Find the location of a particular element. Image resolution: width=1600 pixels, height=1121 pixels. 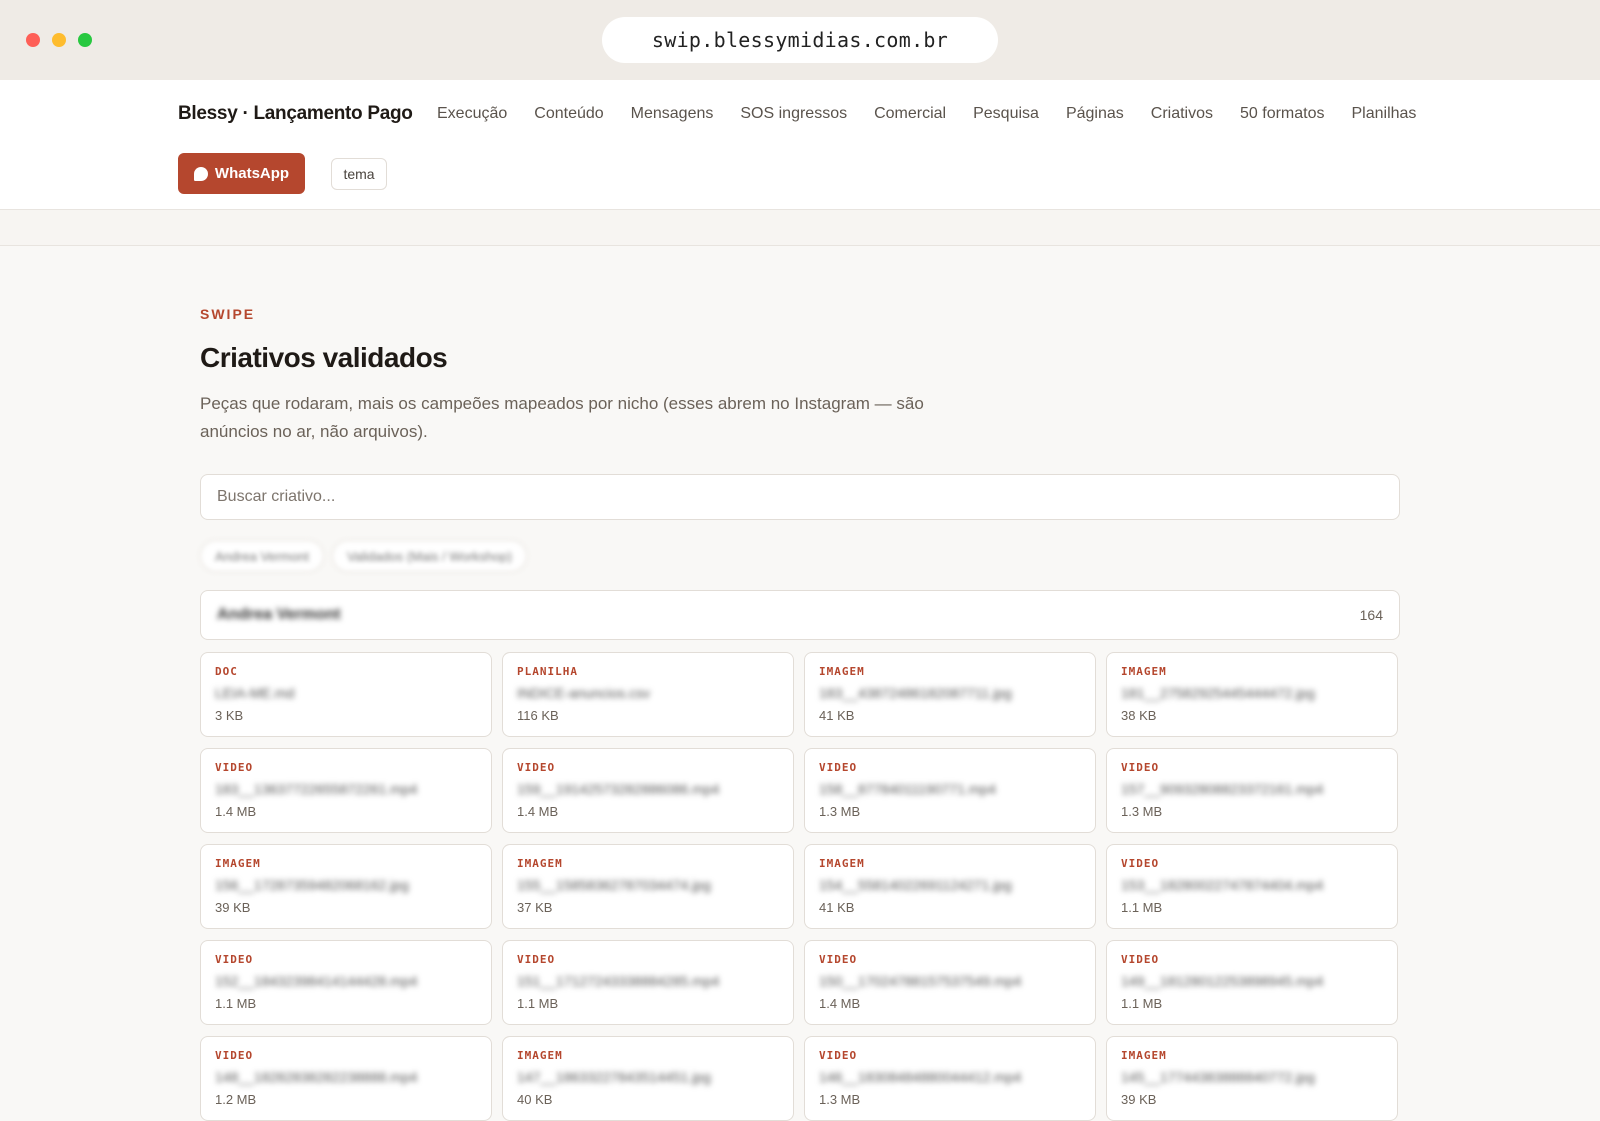

search-input is located at coordinates (800, 497).